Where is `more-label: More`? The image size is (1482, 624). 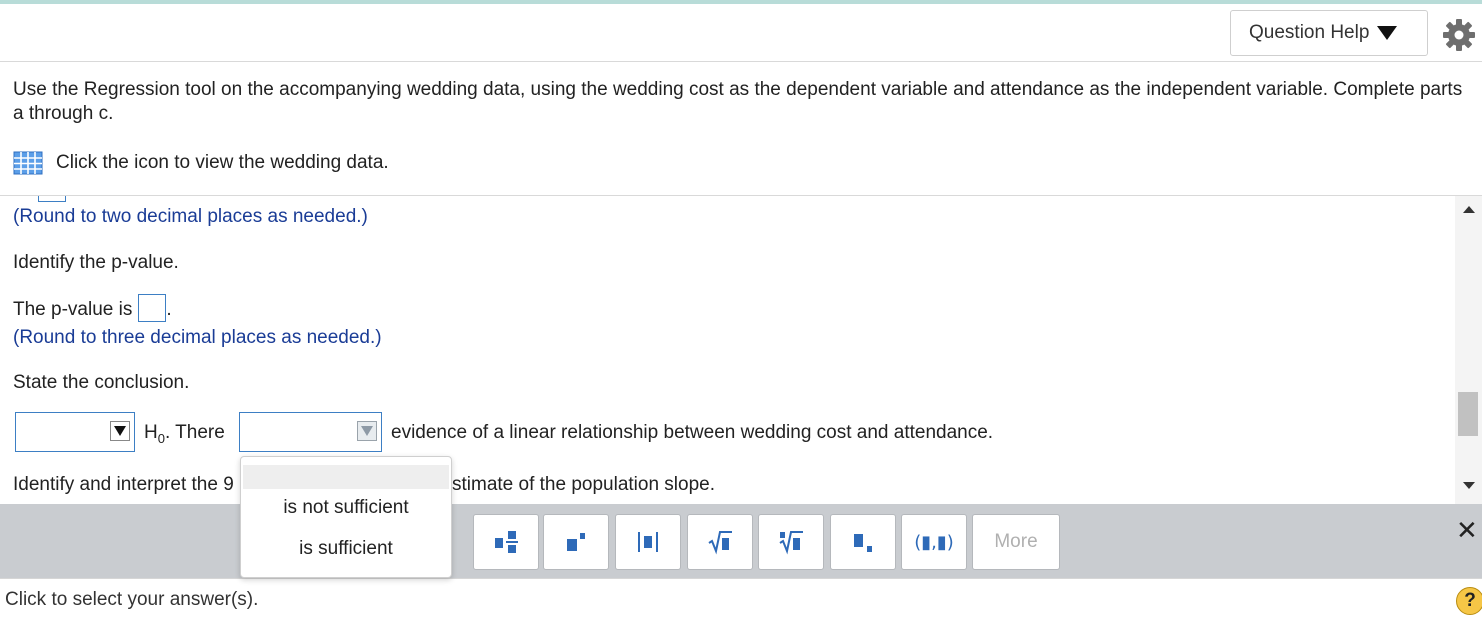
more-label: More is located at coordinates (1016, 541).